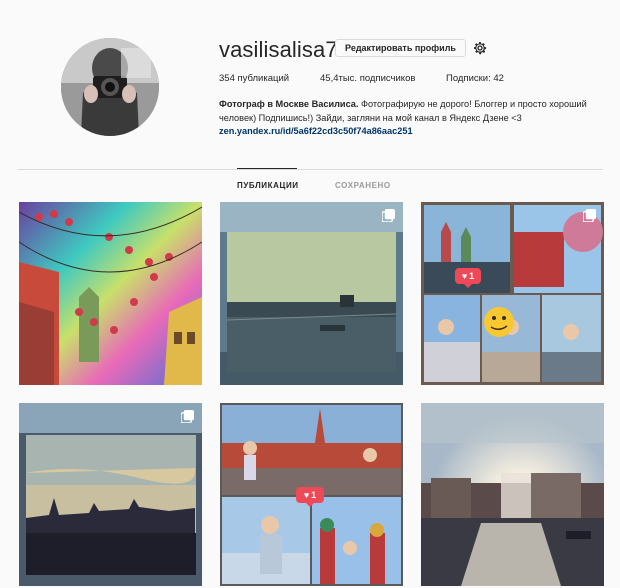  What do you see at coordinates (363, 185) in the screenshot?
I see `tab-saved: СОХРАНЕНО` at bounding box center [363, 185].